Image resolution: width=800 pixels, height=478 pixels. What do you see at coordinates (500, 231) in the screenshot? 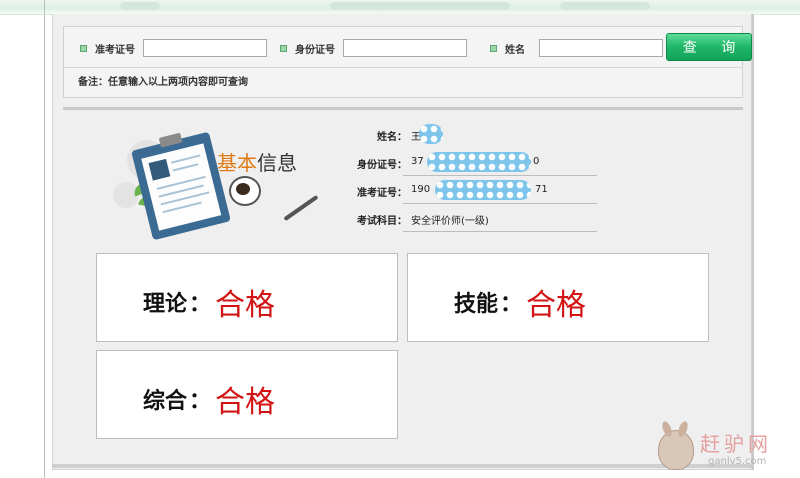
I see `row-divider` at bounding box center [500, 231].